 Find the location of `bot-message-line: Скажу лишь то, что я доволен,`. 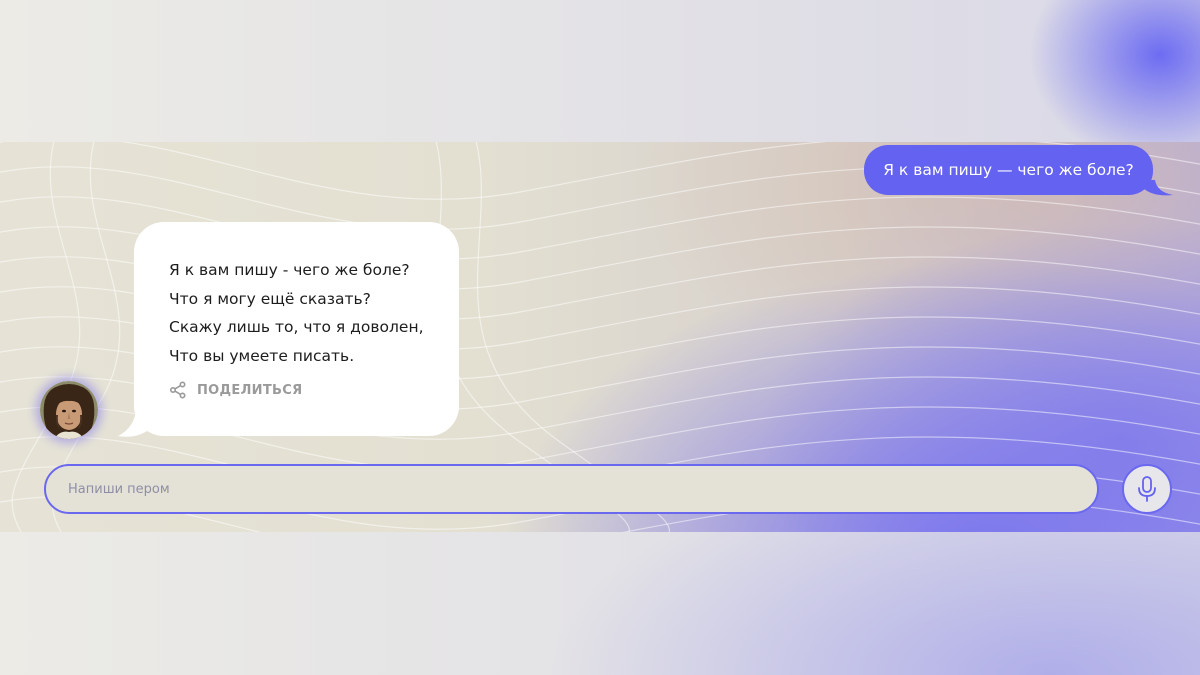

bot-message-line: Скажу лишь то, что я доволен, is located at coordinates (296, 327).